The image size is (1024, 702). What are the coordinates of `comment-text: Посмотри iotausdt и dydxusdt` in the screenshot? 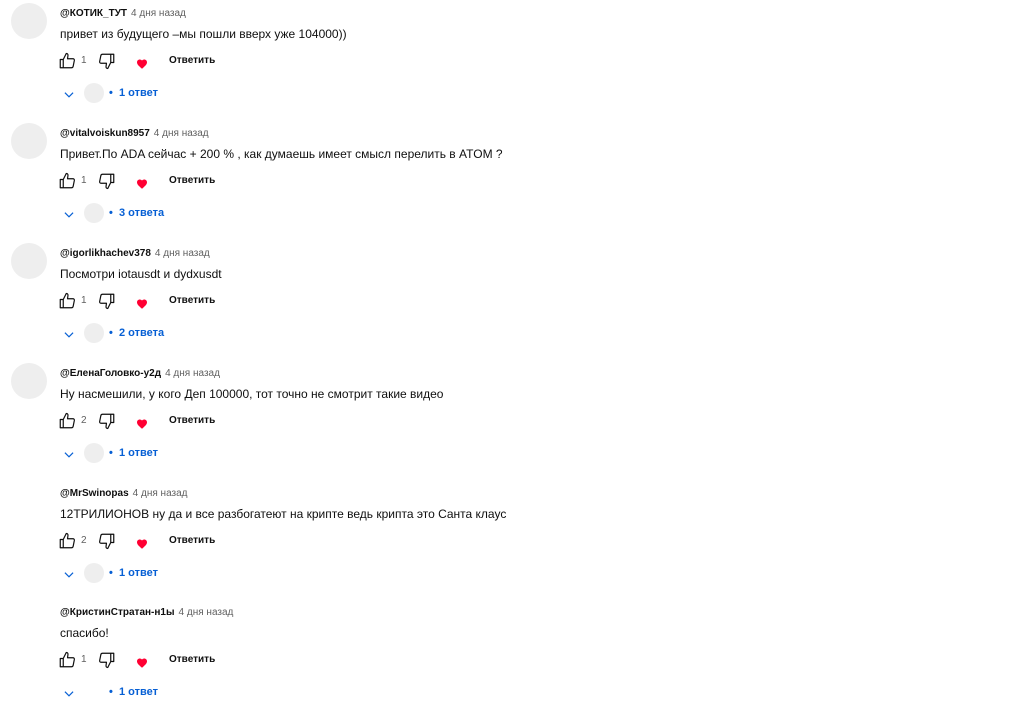 It's located at (141, 274).